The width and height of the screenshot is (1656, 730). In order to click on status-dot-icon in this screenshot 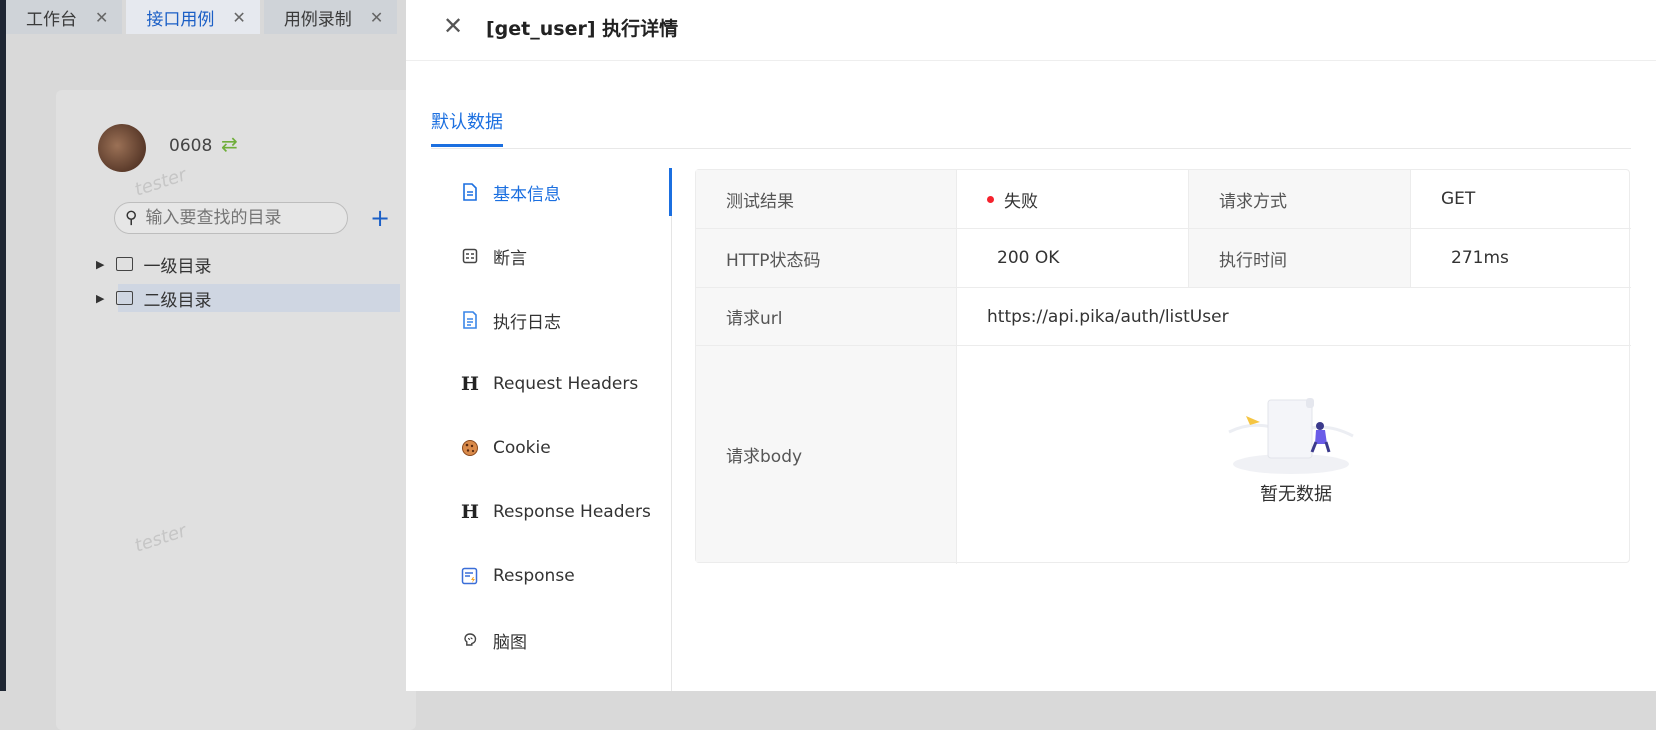, I will do `click(990, 199)`.